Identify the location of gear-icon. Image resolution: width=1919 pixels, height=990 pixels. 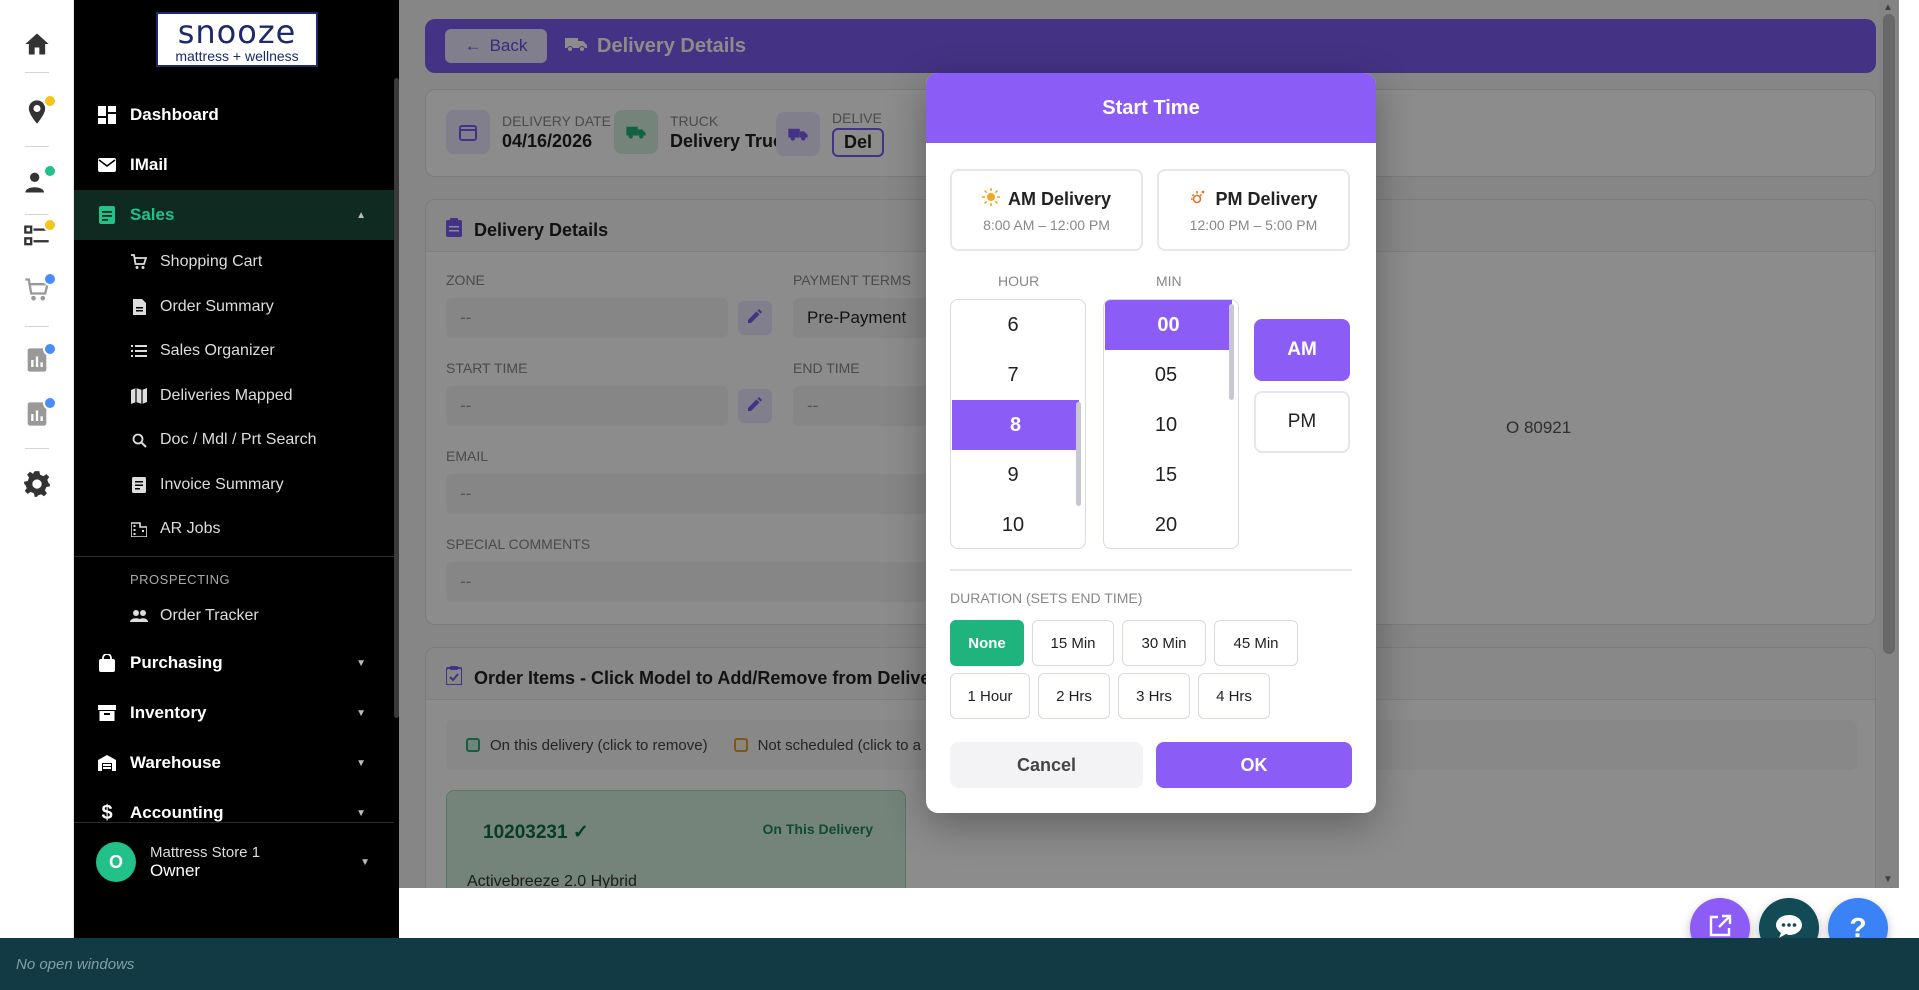
(37, 484).